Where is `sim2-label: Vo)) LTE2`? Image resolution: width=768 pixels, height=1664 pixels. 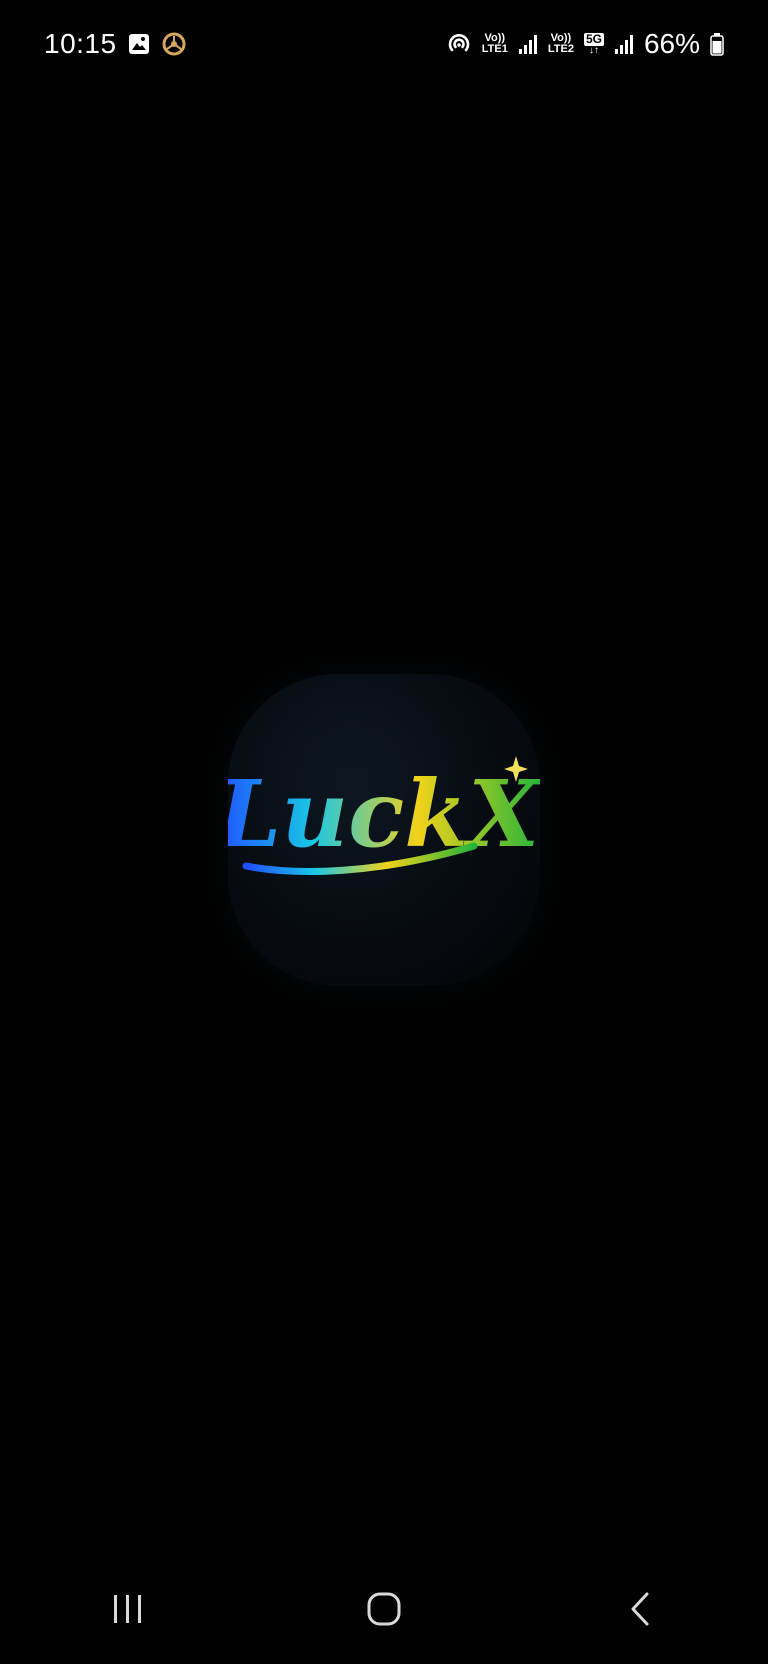
sim2-label: Vo)) LTE2 is located at coordinates (561, 44).